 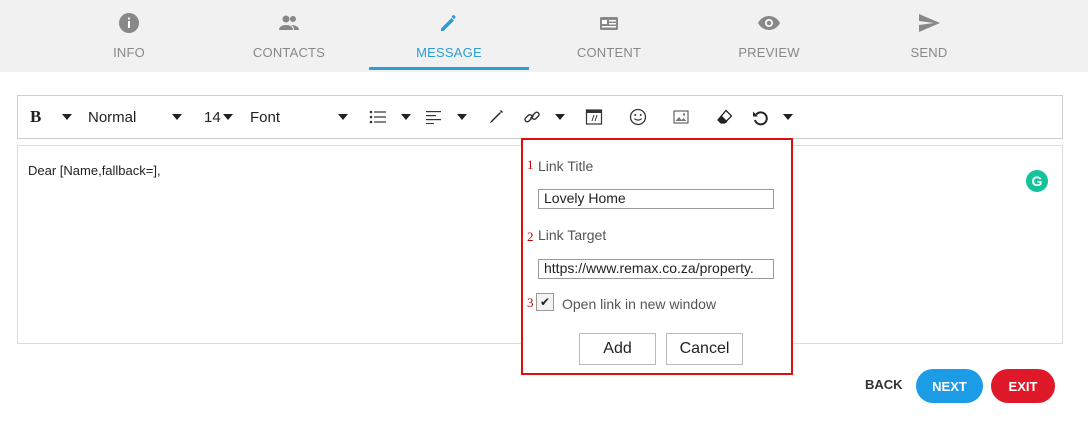 I want to click on step-contacts: CONTACTS, so click(x=289, y=36).